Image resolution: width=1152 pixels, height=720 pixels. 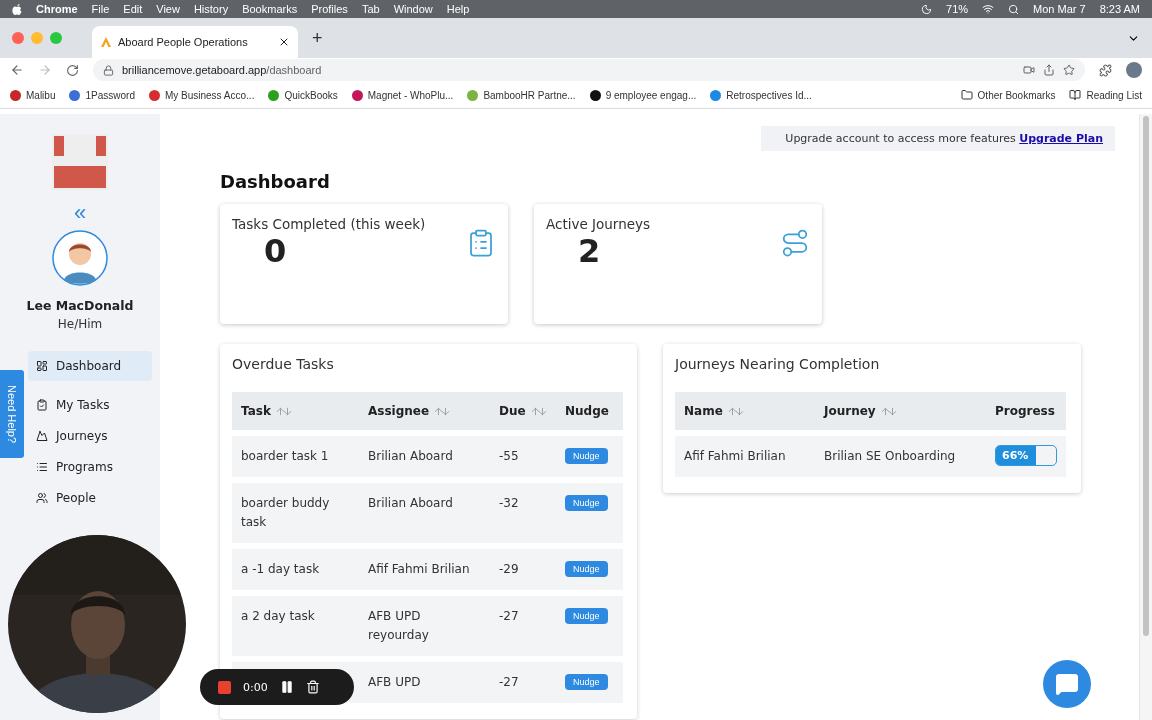 I want to click on user-name: Lee MacDonald, so click(x=80, y=305).